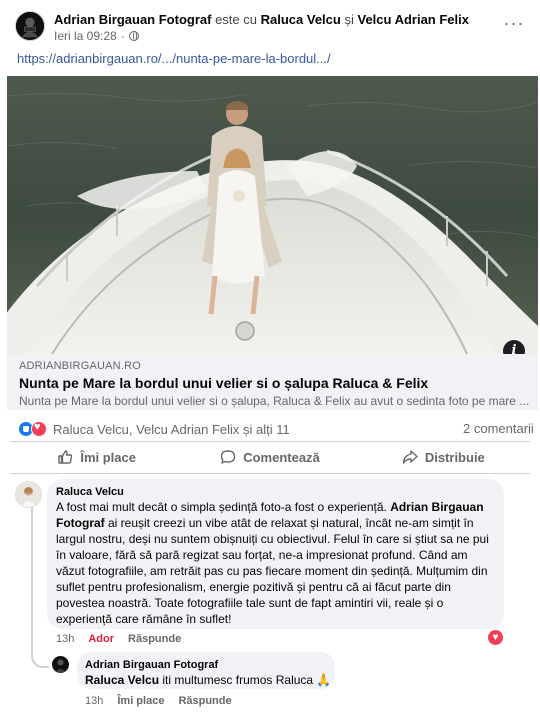 This screenshot has width=540, height=713. Describe the element at coordinates (281, 457) in the screenshot. I see `comment-button-label: Comentează` at that location.